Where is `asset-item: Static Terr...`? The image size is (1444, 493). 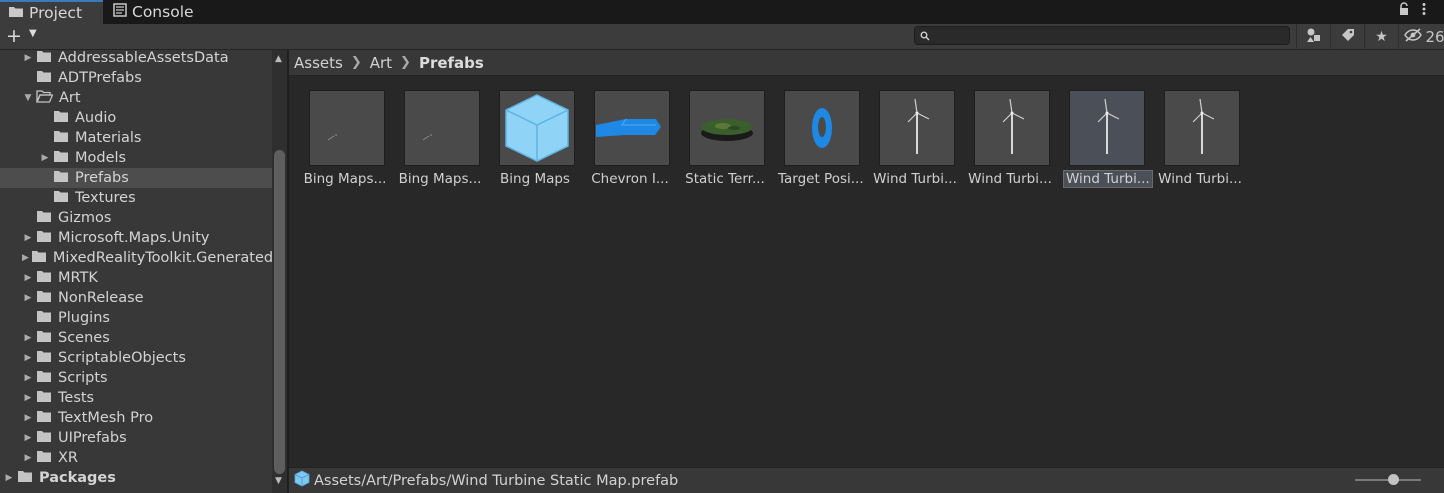 asset-item: Static Terr... is located at coordinates (725, 140).